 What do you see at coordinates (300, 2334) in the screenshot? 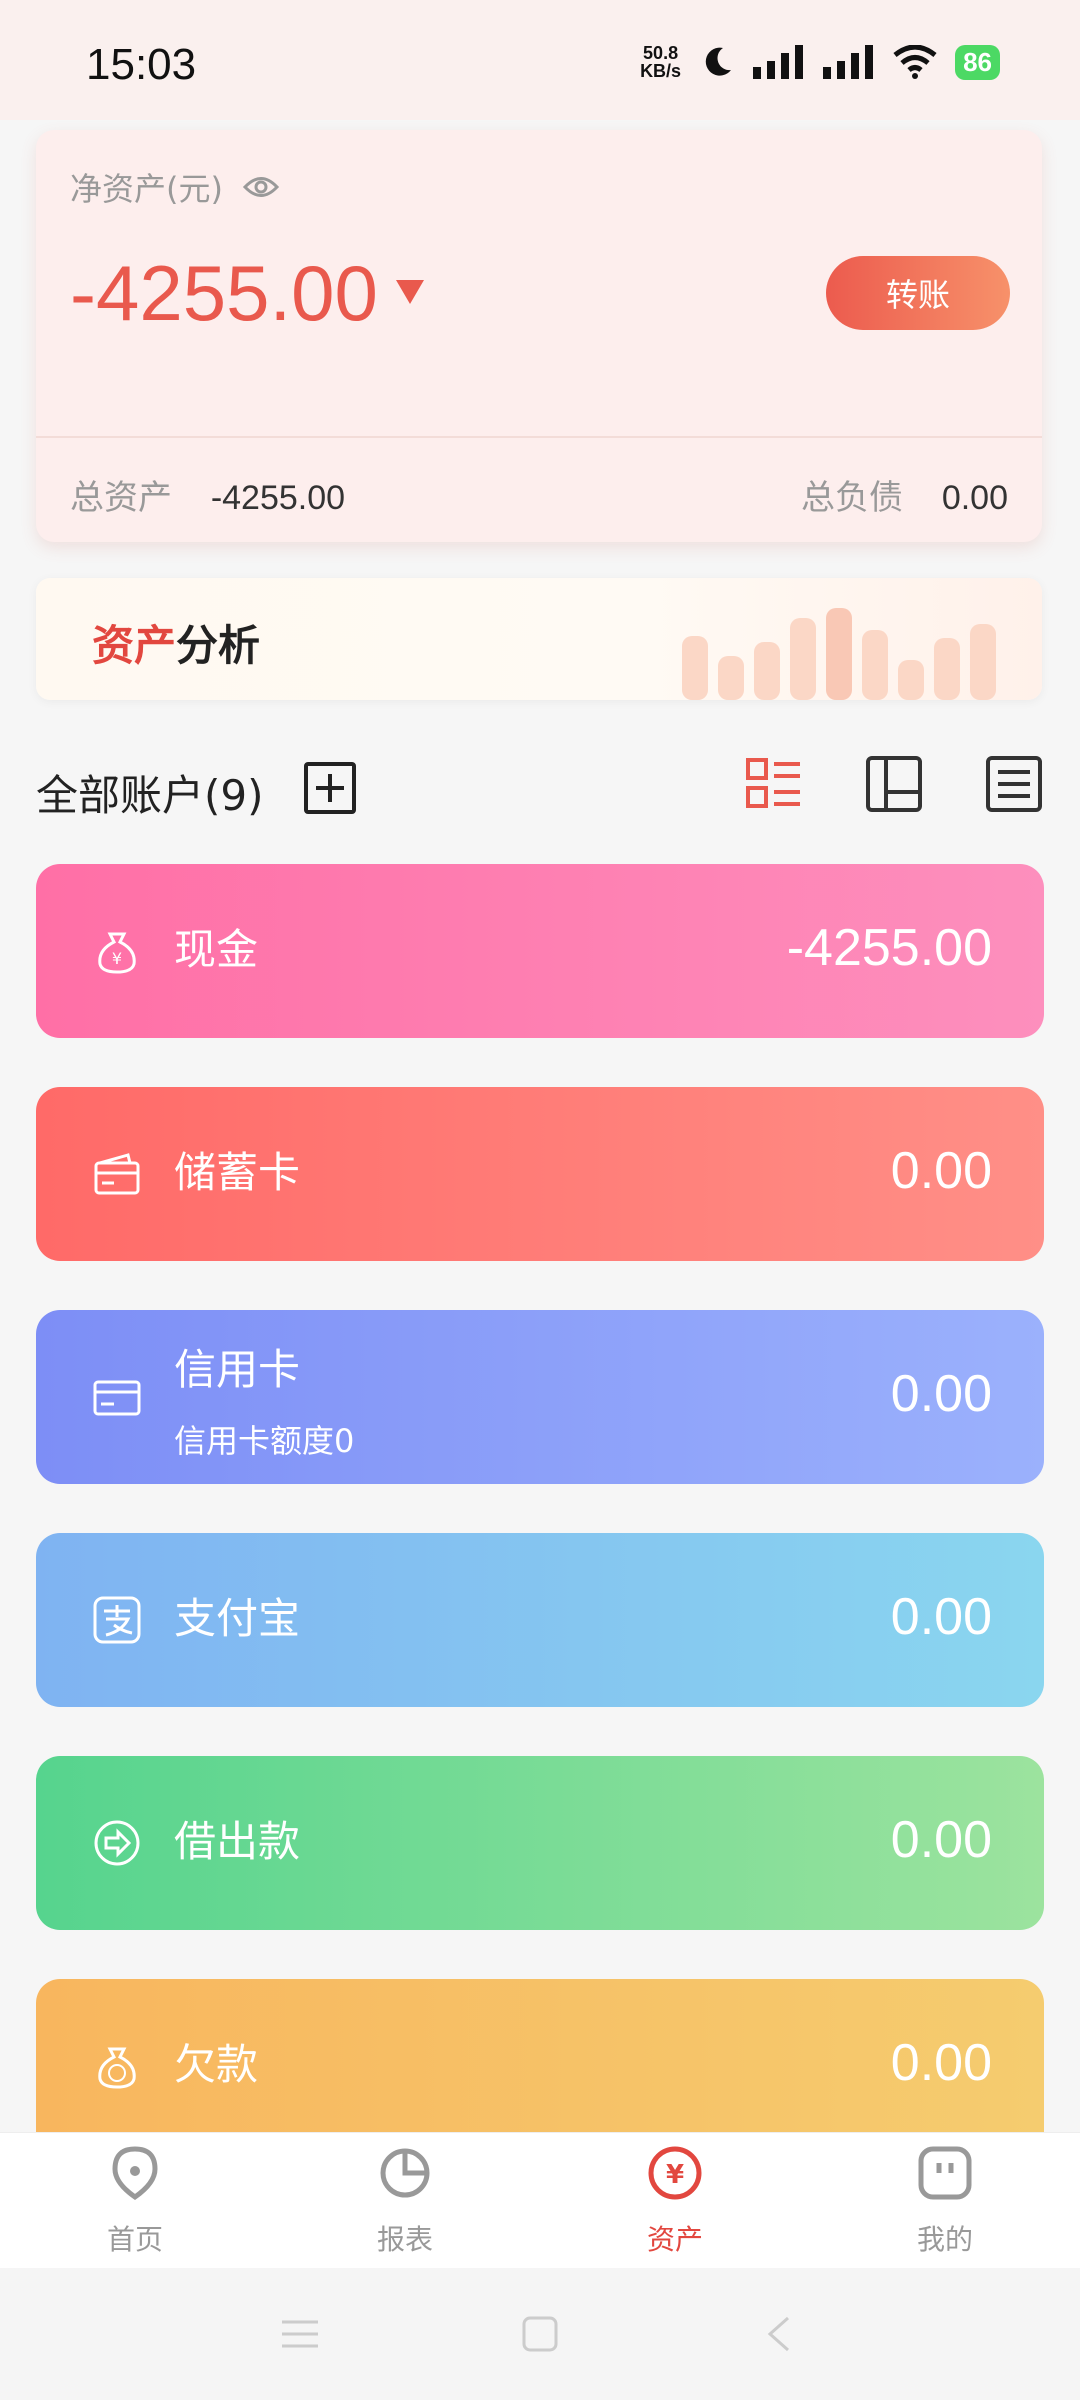
I see `menu-icon` at bounding box center [300, 2334].